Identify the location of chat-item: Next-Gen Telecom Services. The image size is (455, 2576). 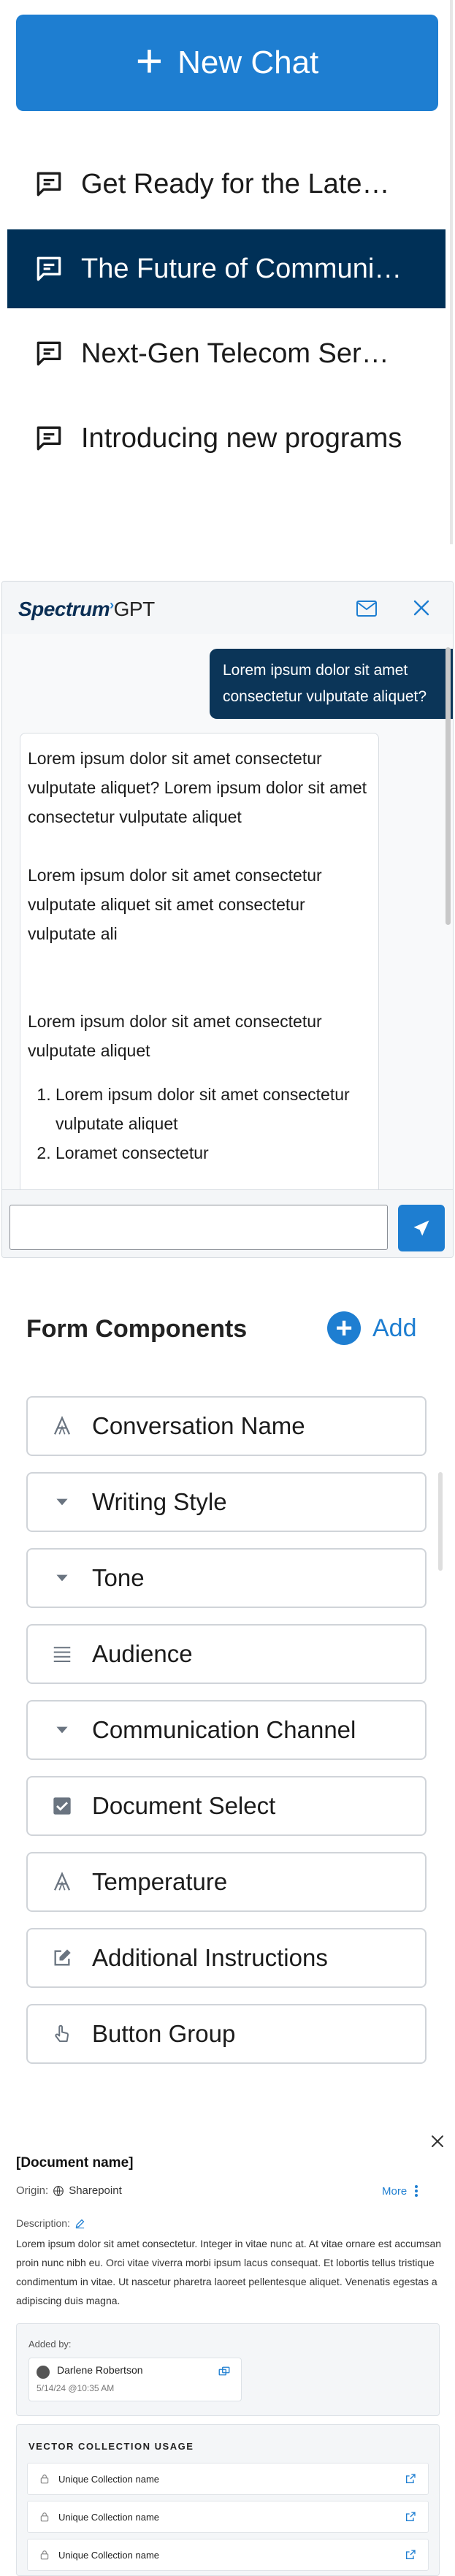
(227, 354).